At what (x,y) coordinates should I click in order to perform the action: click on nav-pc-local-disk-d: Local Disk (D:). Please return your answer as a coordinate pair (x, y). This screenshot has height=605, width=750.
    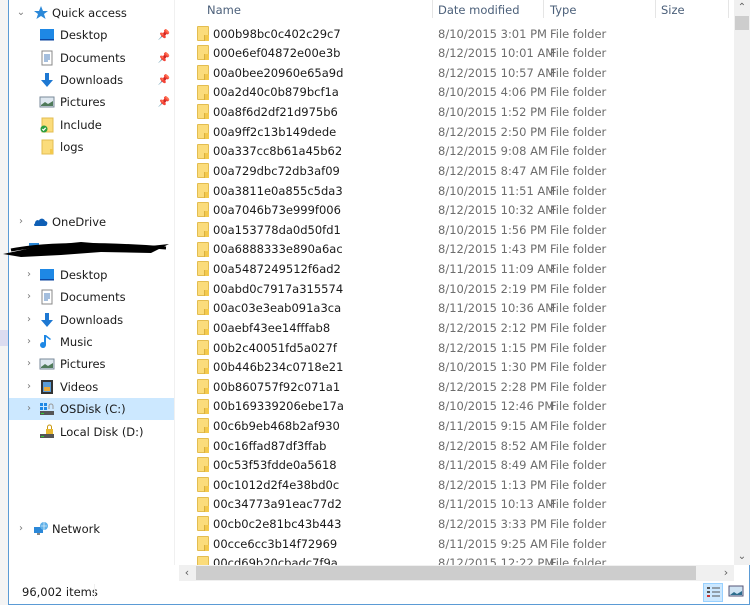
    Looking at the image, I should click on (91, 432).